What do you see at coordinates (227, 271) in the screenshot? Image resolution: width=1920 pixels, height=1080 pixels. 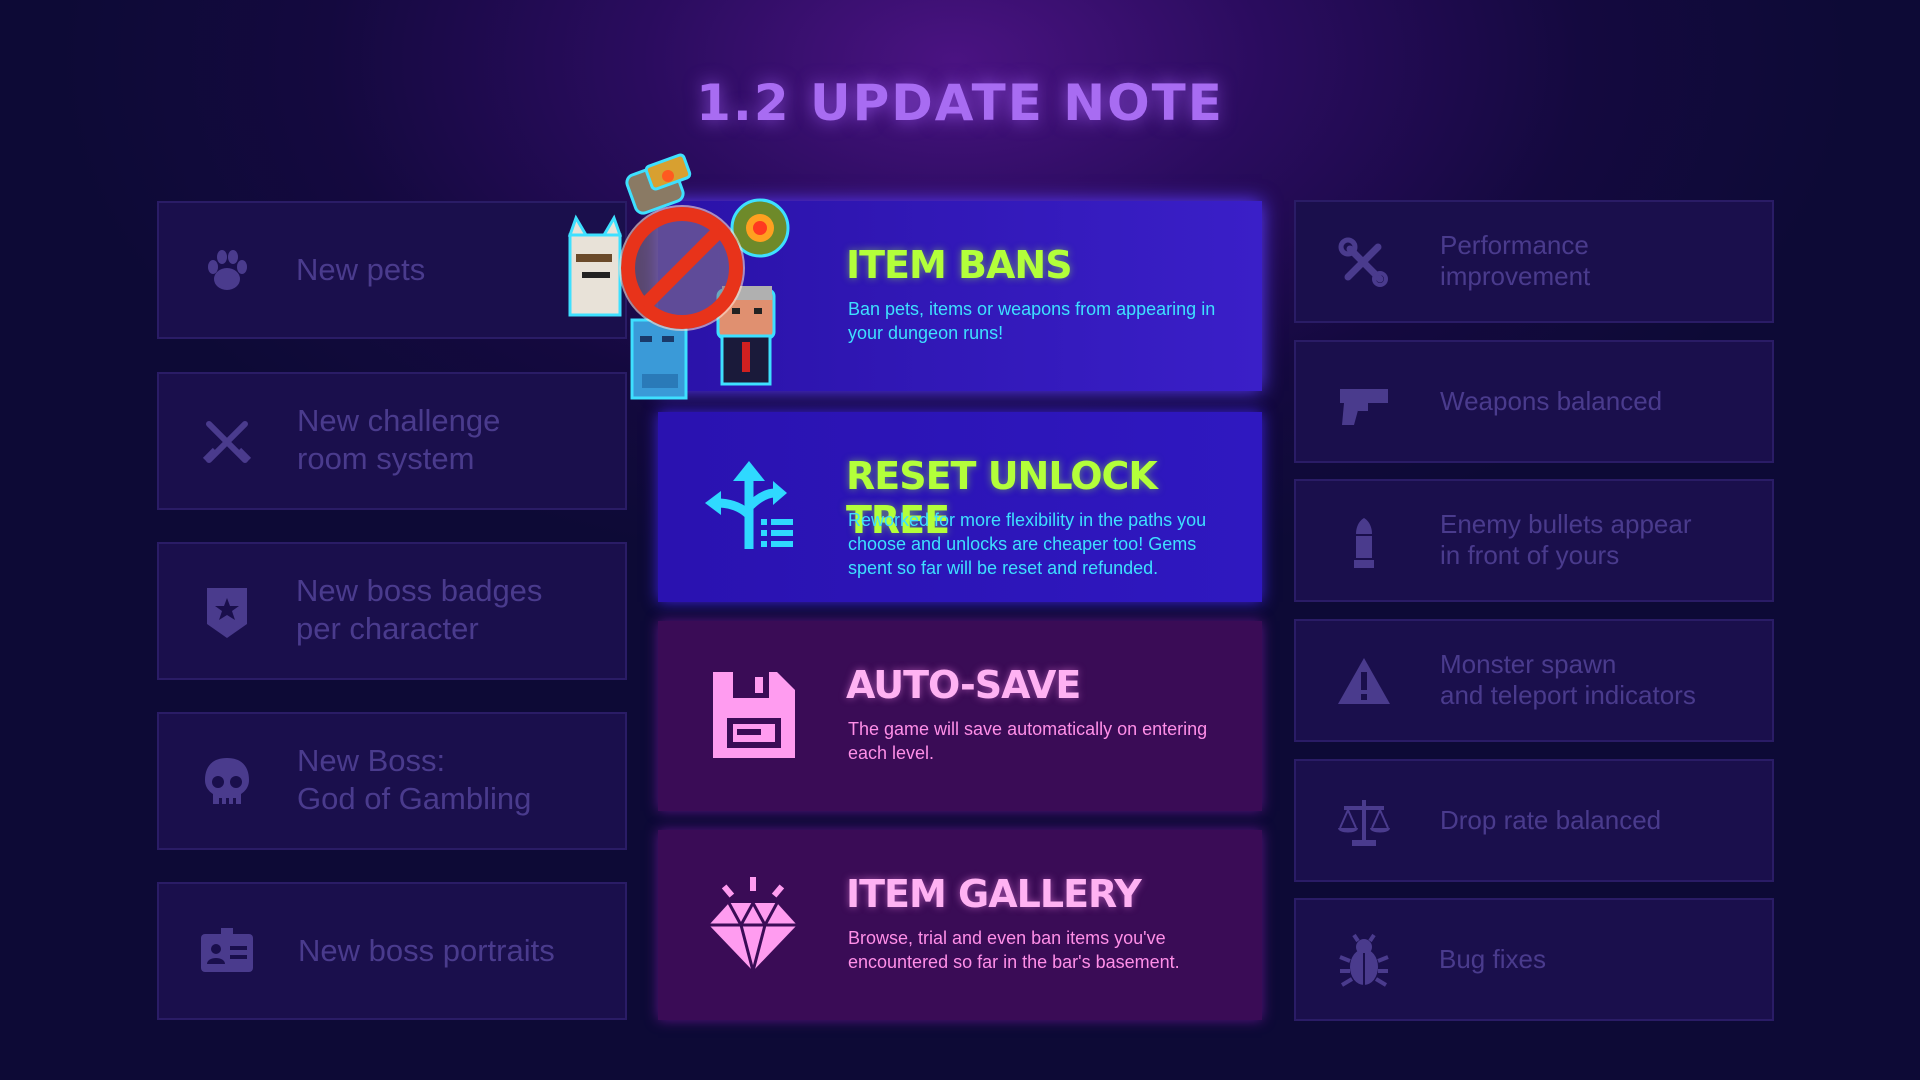 I see `paw-icon` at bounding box center [227, 271].